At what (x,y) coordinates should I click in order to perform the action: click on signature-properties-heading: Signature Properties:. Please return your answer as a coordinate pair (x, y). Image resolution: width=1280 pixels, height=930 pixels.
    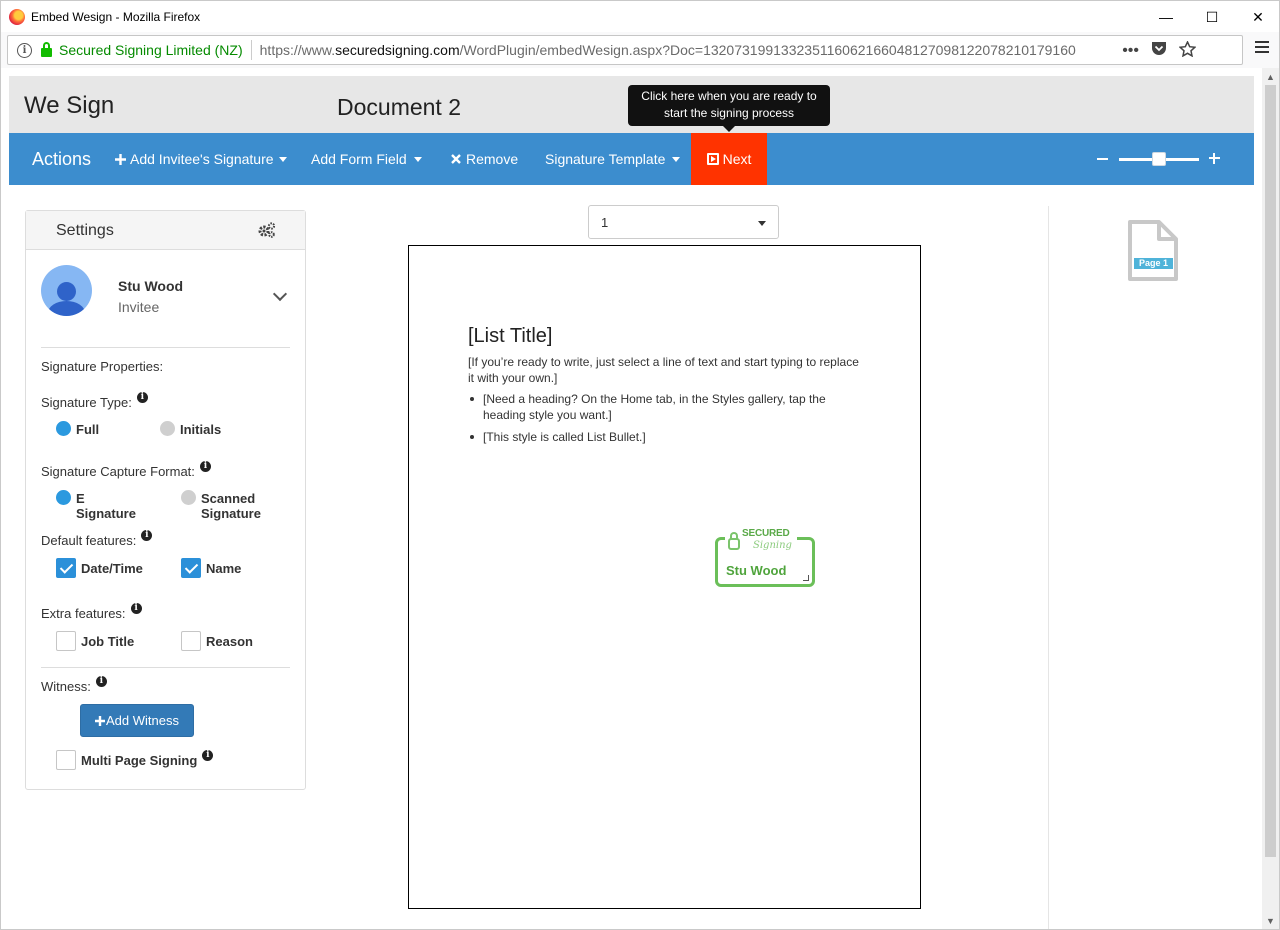
    Looking at the image, I should click on (102, 366).